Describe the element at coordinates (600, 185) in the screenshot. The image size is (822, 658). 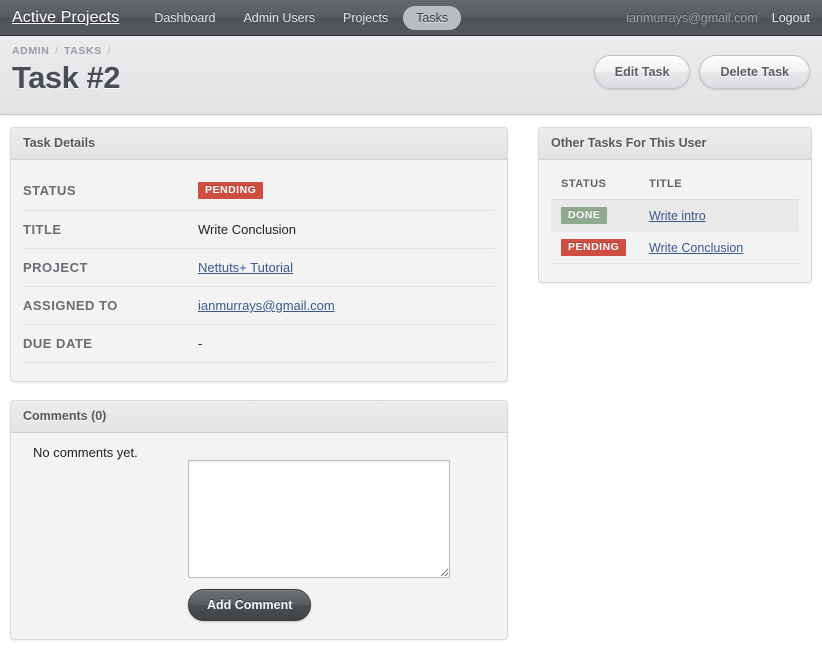
I see `column-header-status: STATUS` at that location.